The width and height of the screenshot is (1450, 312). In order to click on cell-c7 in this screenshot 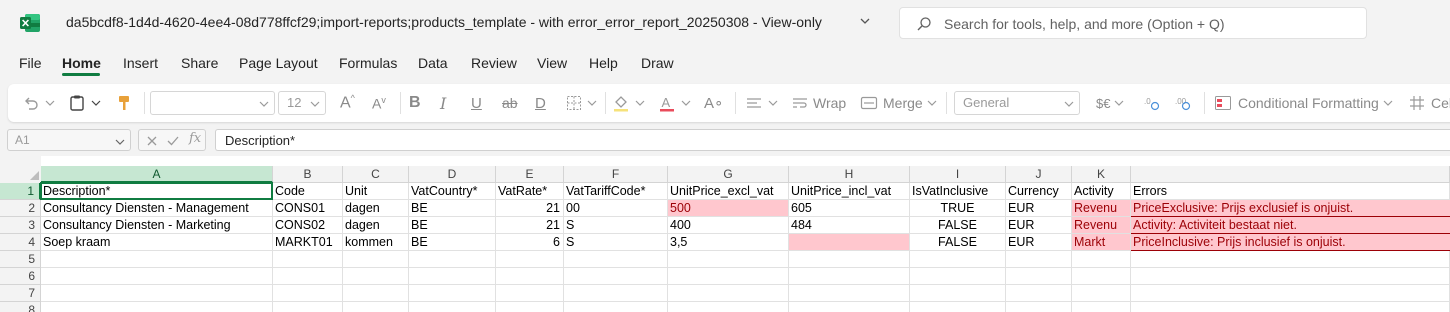, I will do `click(376, 293)`.